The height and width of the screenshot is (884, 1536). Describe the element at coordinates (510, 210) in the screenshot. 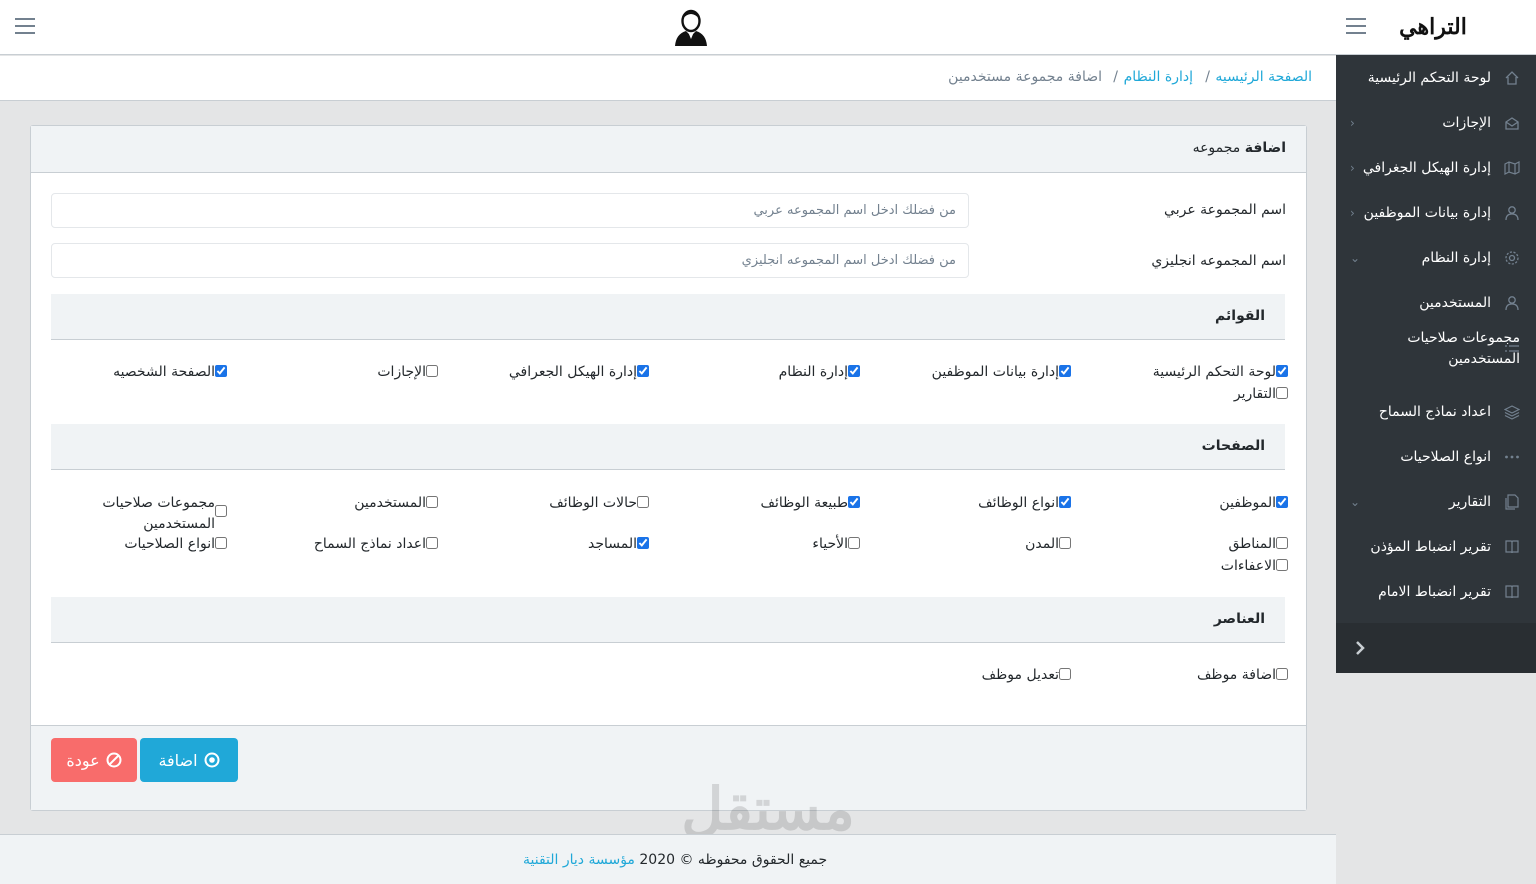

I see `arabic-name-input` at that location.